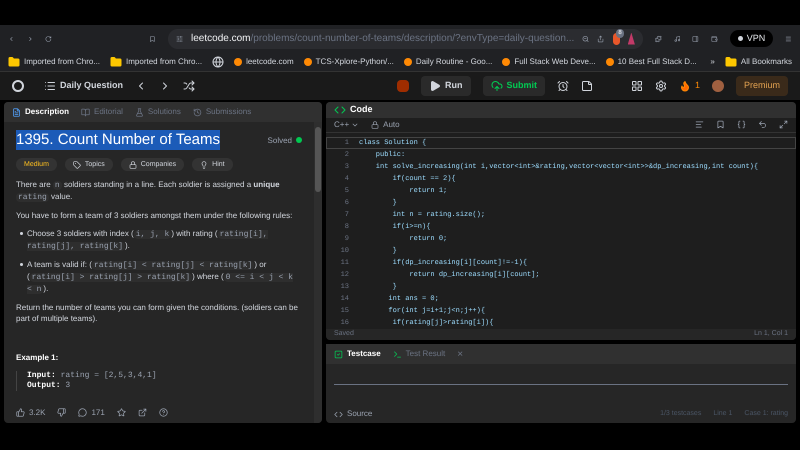 The height and width of the screenshot is (450, 800). What do you see at coordinates (636, 86) in the screenshot?
I see `grid-icon` at bounding box center [636, 86].